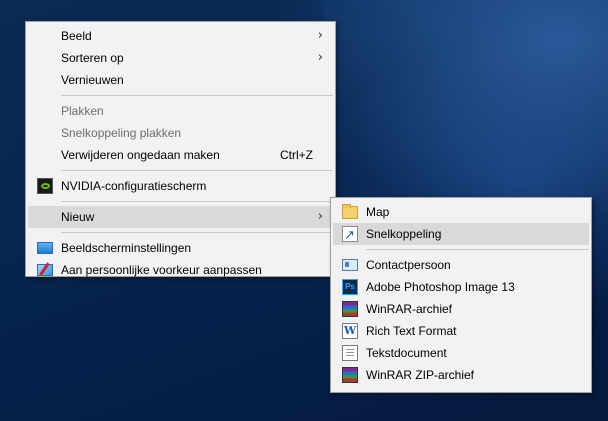 This screenshot has width=608, height=421. I want to click on menu-item-label: Beeld, so click(76, 36).